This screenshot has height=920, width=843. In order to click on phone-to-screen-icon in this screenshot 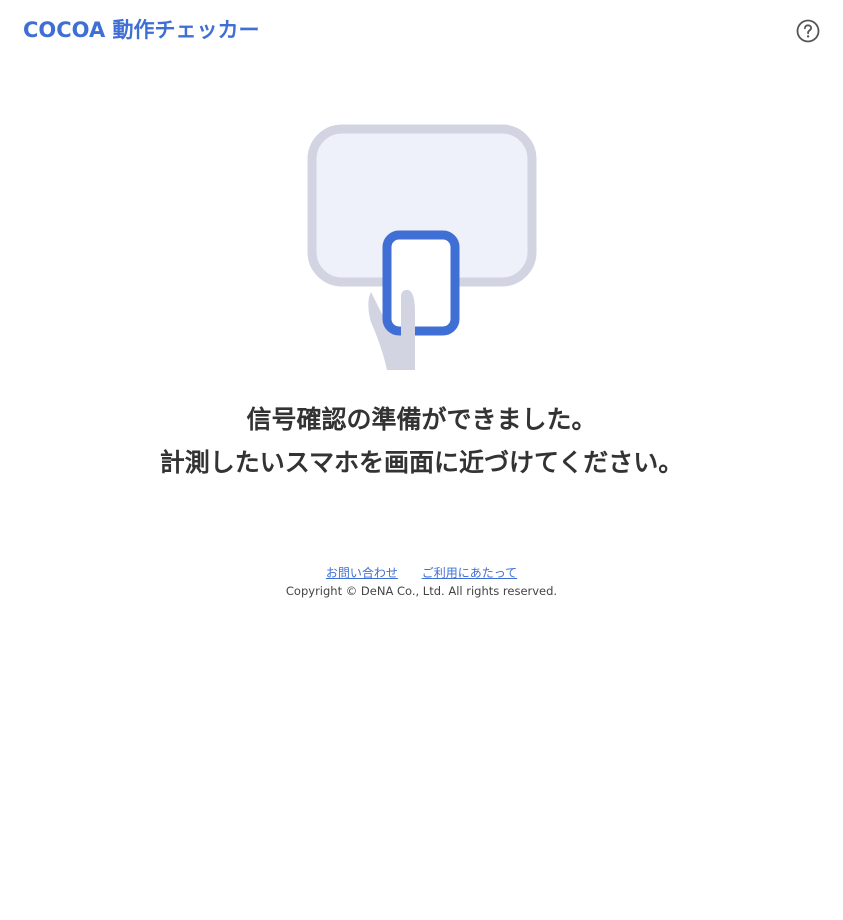, I will do `click(422, 247)`.